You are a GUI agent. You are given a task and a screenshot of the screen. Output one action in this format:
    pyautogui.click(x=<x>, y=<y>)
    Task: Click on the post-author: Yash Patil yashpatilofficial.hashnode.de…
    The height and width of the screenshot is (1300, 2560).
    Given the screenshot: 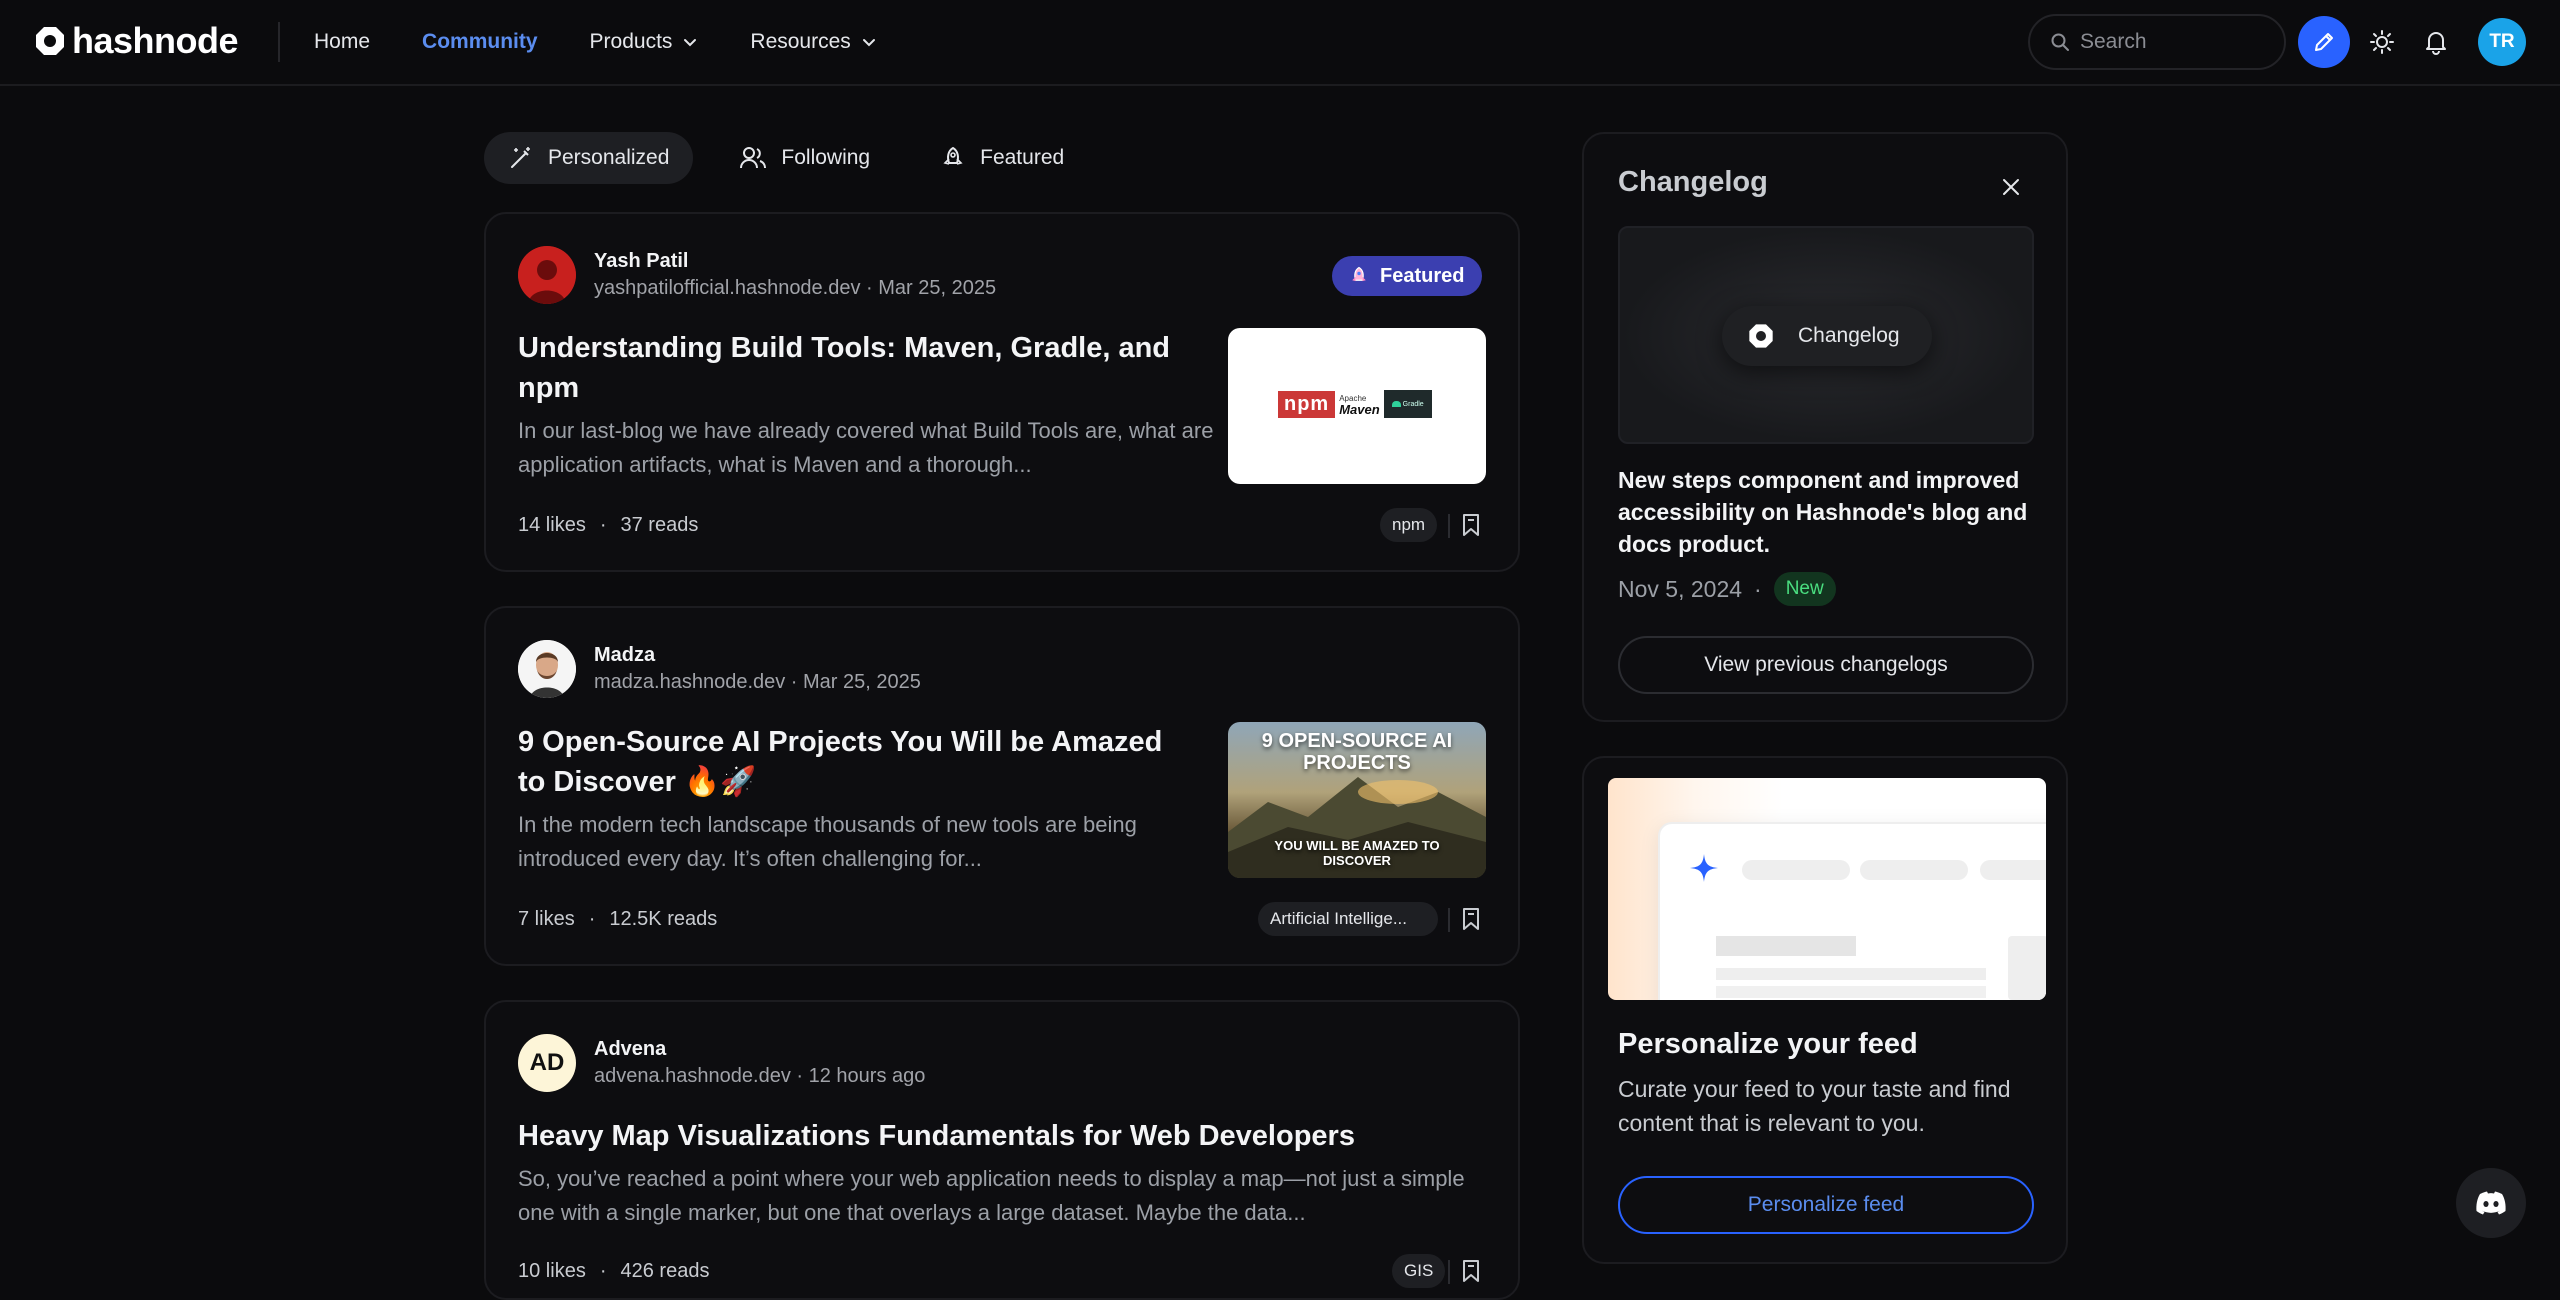 What is the action you would take?
    pyautogui.click(x=757, y=275)
    